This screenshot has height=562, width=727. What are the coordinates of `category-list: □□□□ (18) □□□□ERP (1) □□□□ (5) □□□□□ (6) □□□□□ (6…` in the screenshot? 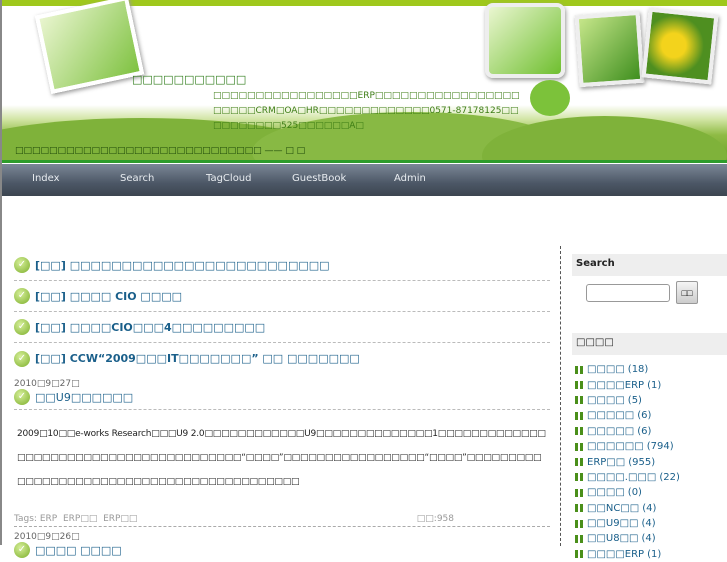 It's located at (649, 458).